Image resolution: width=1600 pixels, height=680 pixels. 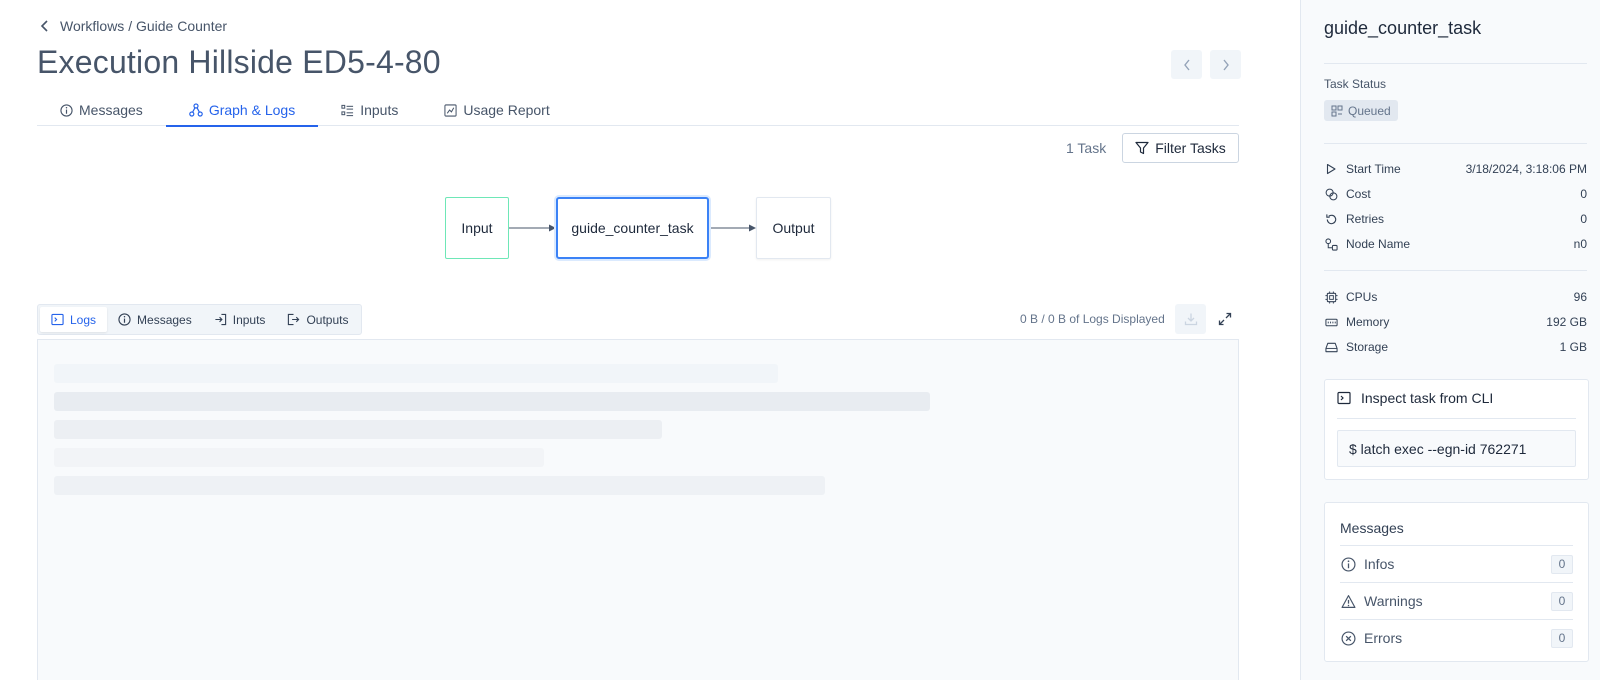 What do you see at coordinates (1331, 219) in the screenshot?
I see `retry-icon` at bounding box center [1331, 219].